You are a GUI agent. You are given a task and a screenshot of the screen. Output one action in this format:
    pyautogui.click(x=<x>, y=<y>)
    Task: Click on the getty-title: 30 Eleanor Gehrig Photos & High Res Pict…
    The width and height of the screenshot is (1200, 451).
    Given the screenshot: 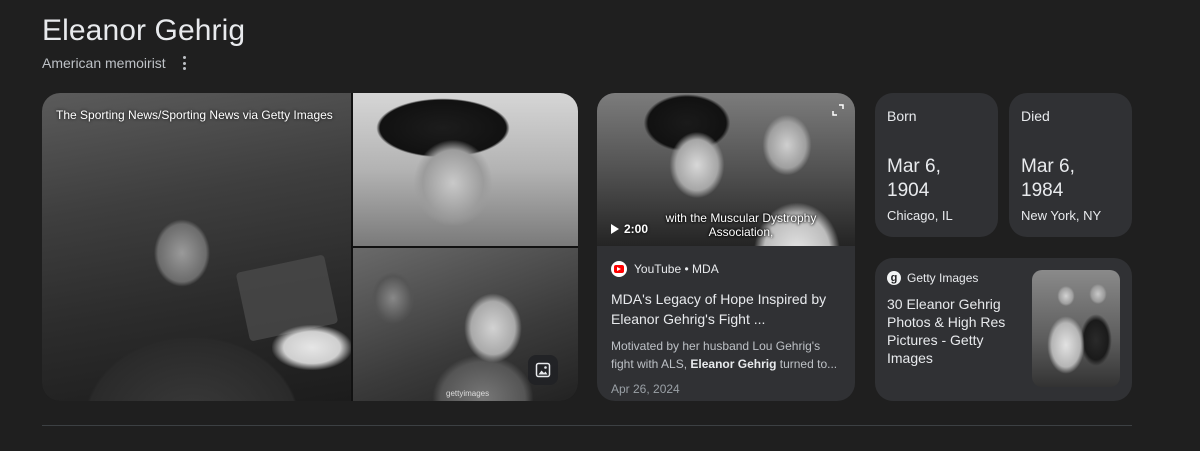 What is the action you would take?
    pyautogui.click(x=954, y=331)
    